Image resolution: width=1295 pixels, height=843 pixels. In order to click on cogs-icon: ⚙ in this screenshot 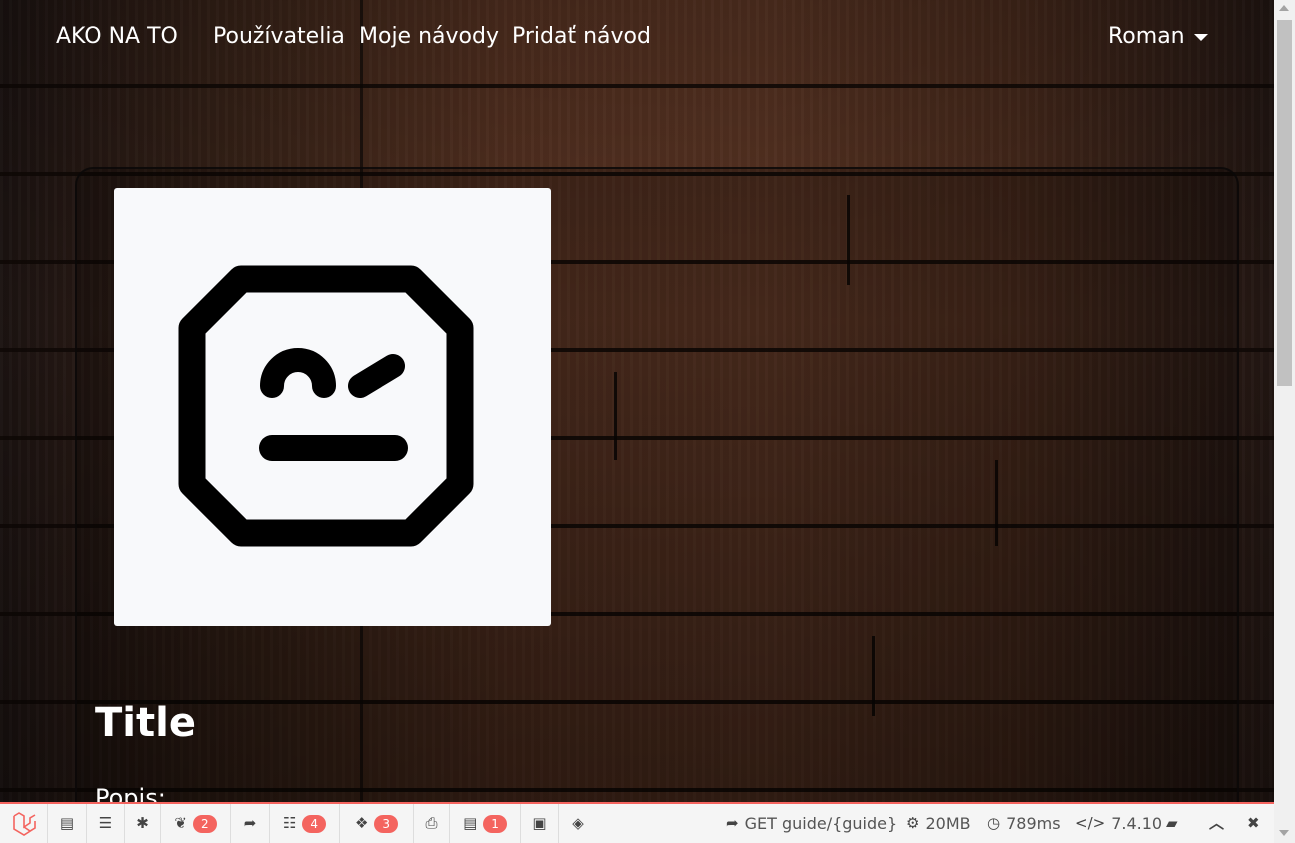, I will do `click(913, 823)`.